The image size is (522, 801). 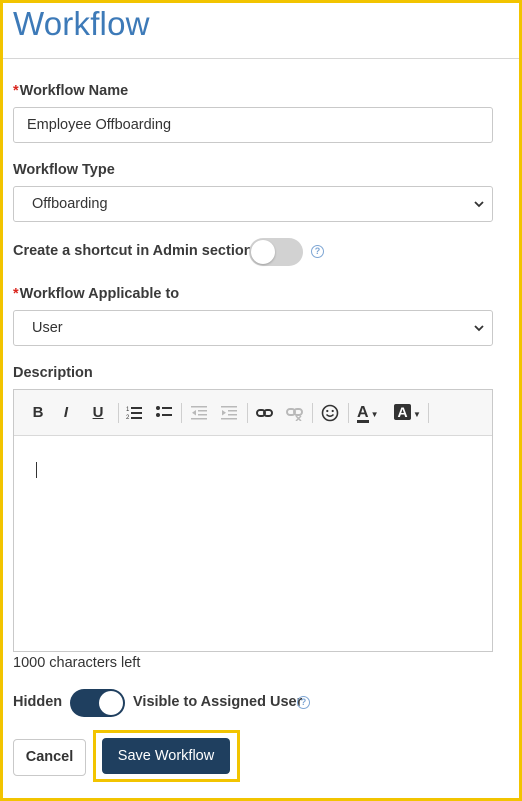 What do you see at coordinates (261, 58) in the screenshot?
I see `title-divider` at bounding box center [261, 58].